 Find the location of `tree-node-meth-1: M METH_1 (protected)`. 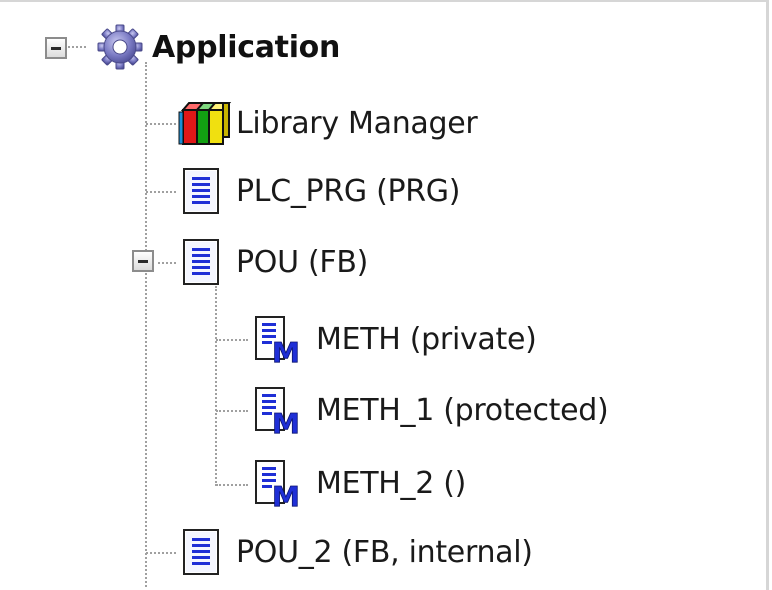

tree-node-meth-1: M METH_1 (protected) is located at coordinates (429, 412).